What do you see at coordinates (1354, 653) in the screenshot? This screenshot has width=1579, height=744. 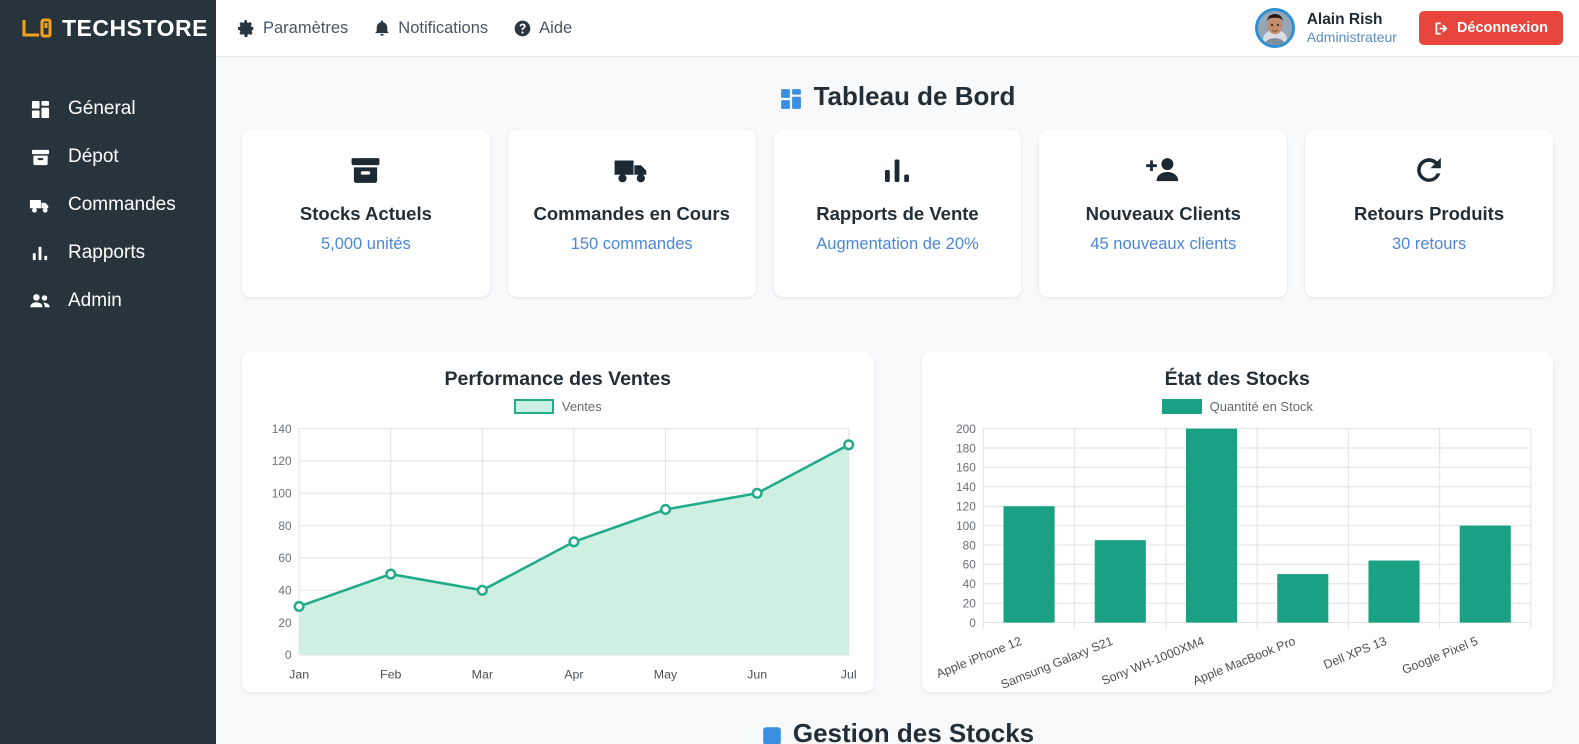 I see `svg-text: Dell XPS 13` at bounding box center [1354, 653].